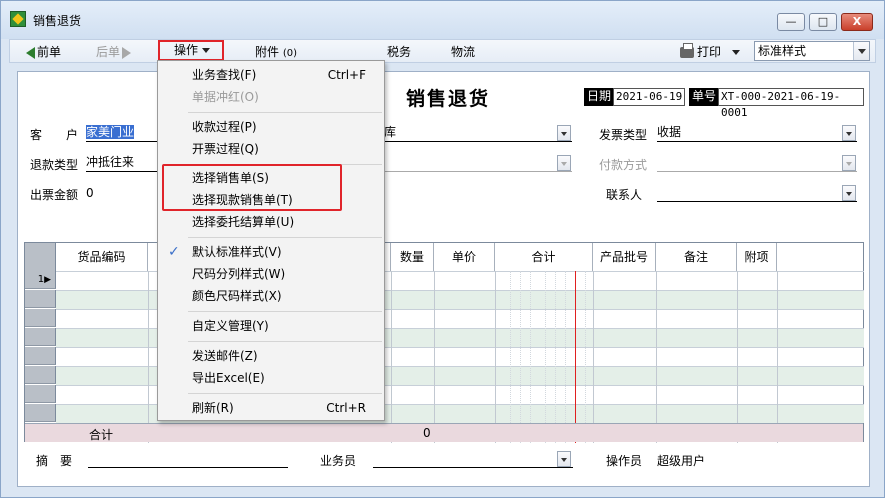 Image resolution: width=885 pixels, height=498 pixels. Describe the element at coordinates (442, 20) in the screenshot. I see `title-bar: 销售退货 — □ X` at that location.